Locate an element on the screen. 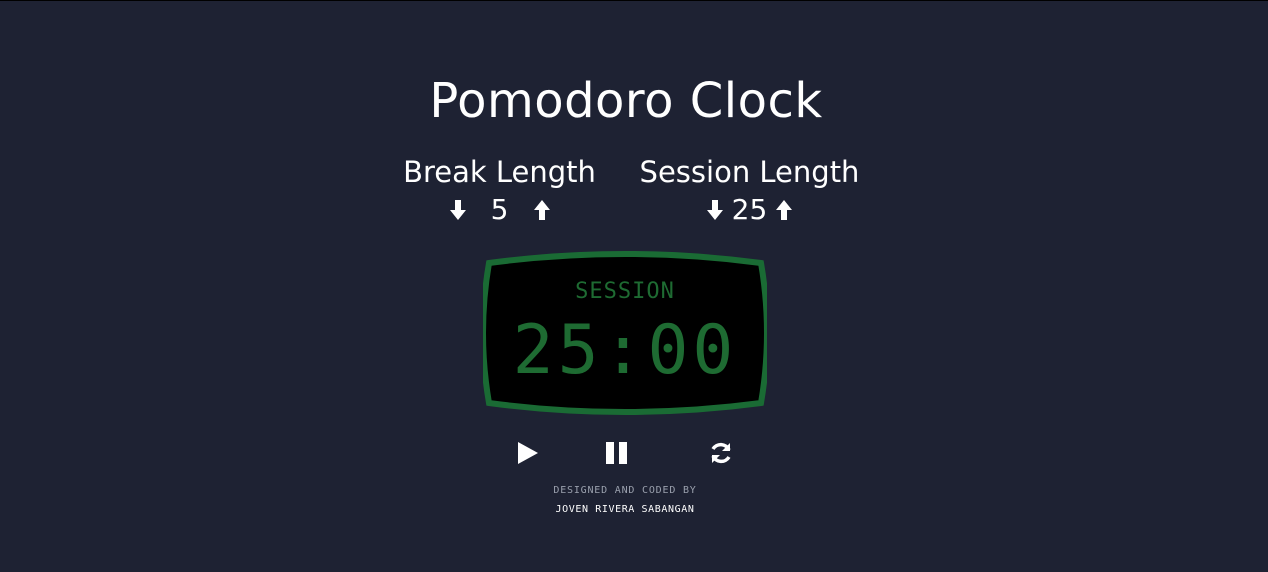  session-increment-button is located at coordinates (784, 210).